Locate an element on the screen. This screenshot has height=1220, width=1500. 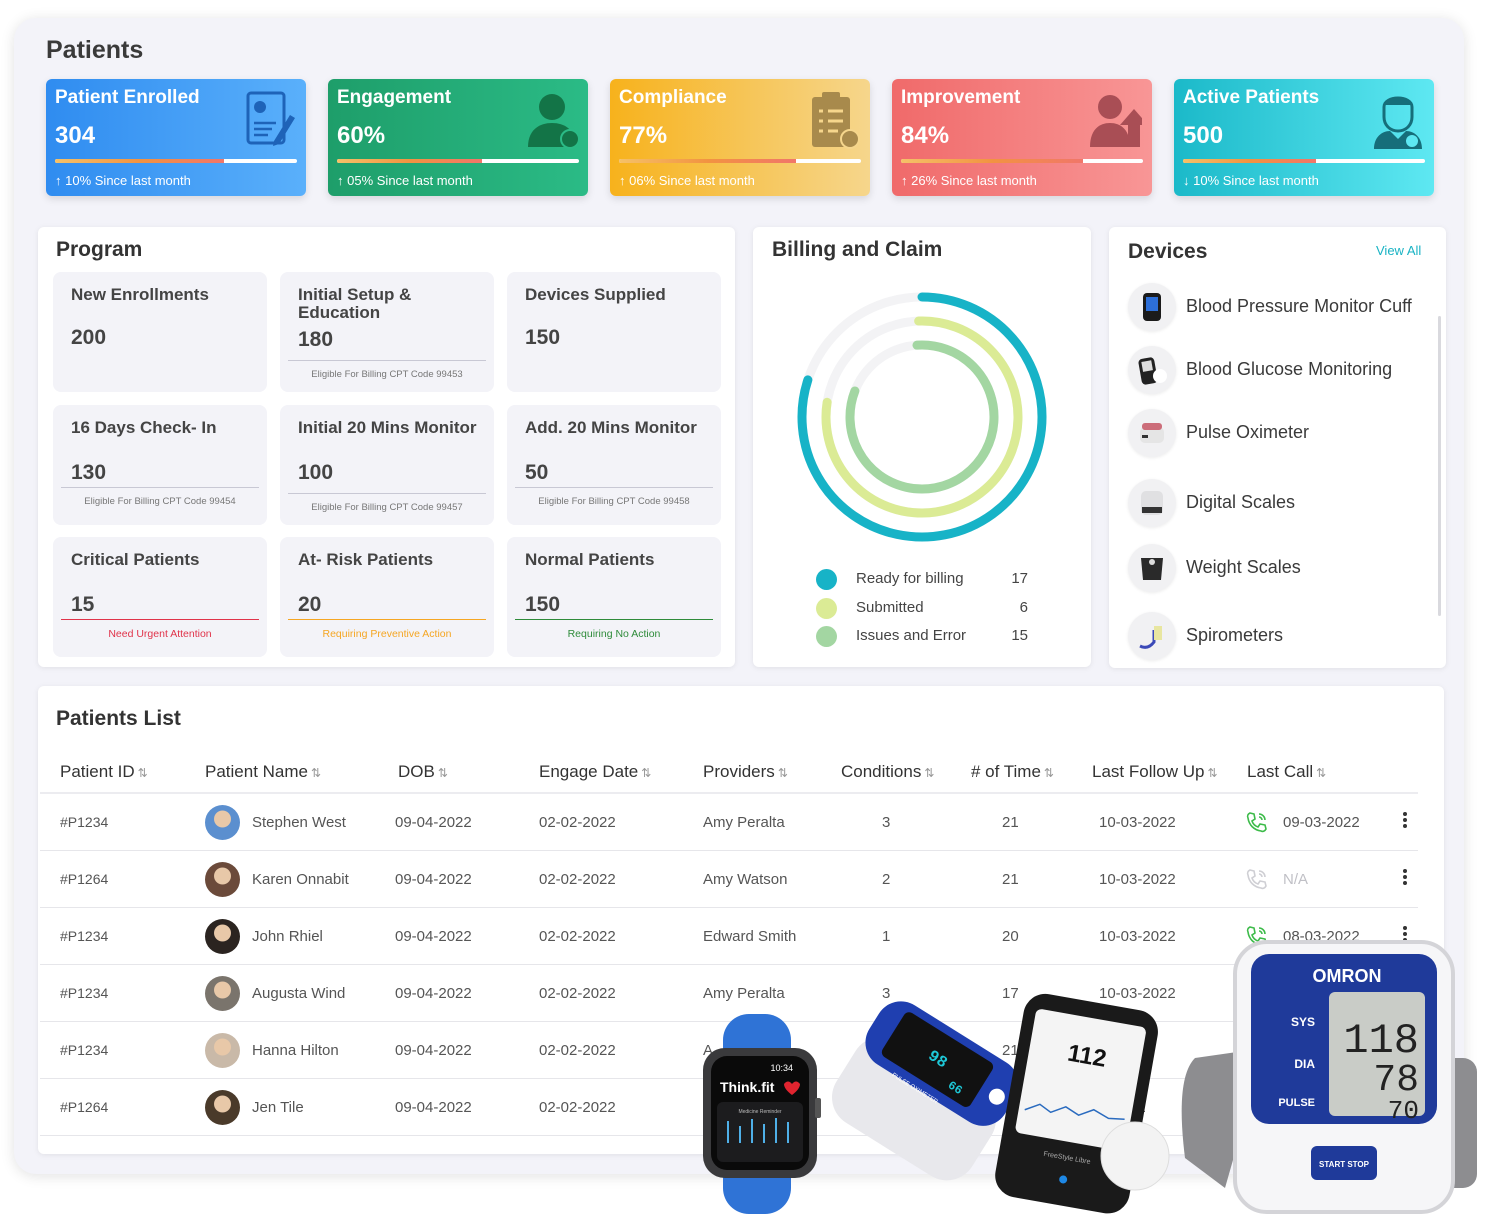
glucose-meter-icon is located at coordinates (1152, 370).